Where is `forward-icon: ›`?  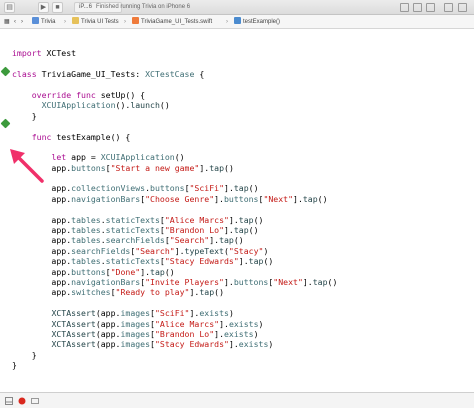 forward-icon: › is located at coordinates (22, 22).